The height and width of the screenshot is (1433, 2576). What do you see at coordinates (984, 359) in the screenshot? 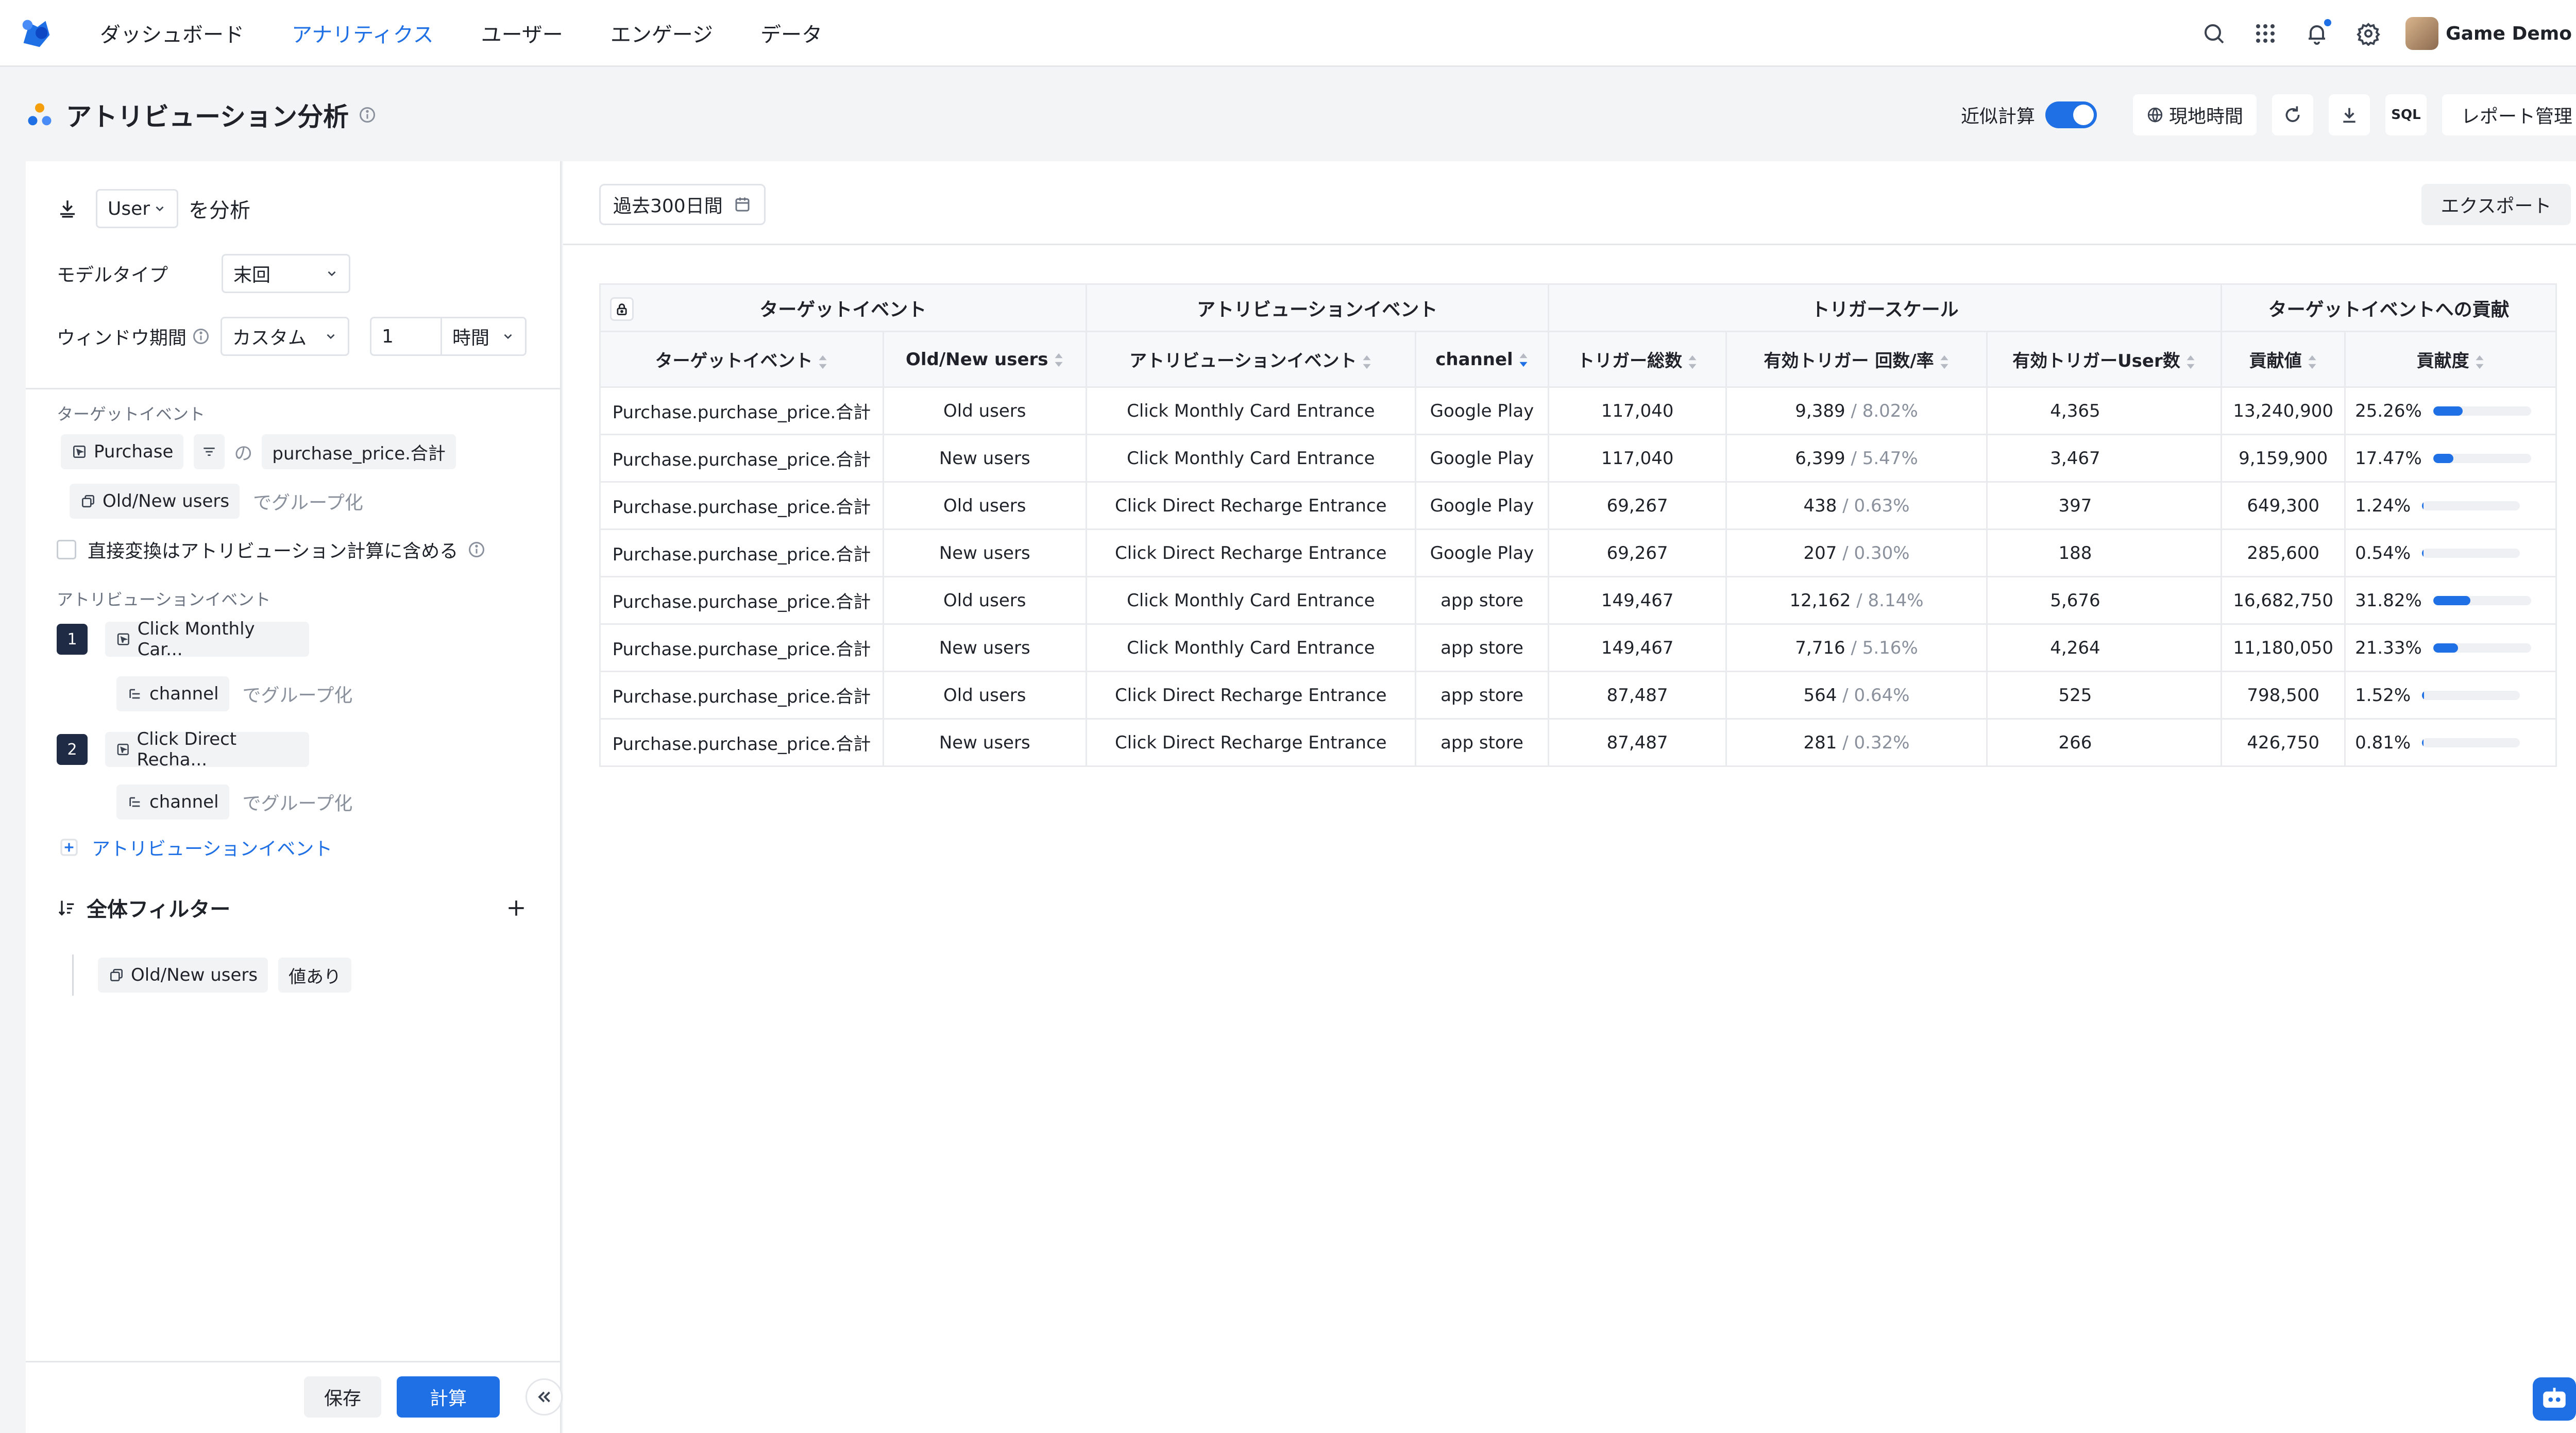
I see `col-user-type: Old/New users` at bounding box center [984, 359].